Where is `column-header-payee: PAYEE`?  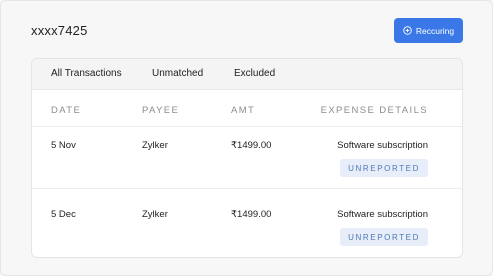 column-header-payee: PAYEE is located at coordinates (161, 110).